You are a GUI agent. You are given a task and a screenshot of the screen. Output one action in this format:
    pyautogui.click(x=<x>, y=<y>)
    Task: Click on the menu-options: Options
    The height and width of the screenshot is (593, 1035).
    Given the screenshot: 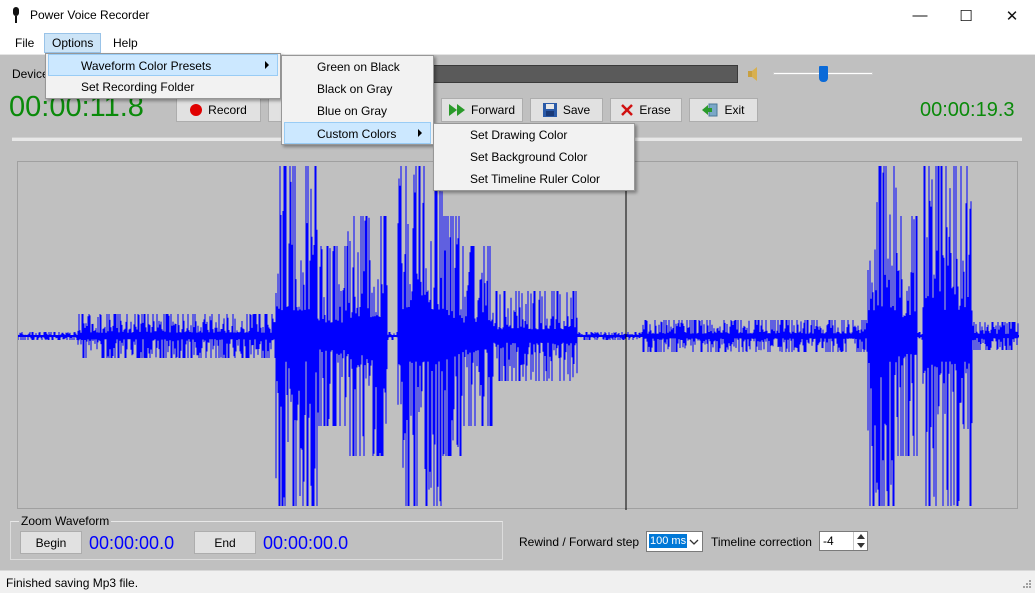 What is the action you would take?
    pyautogui.click(x=73, y=43)
    